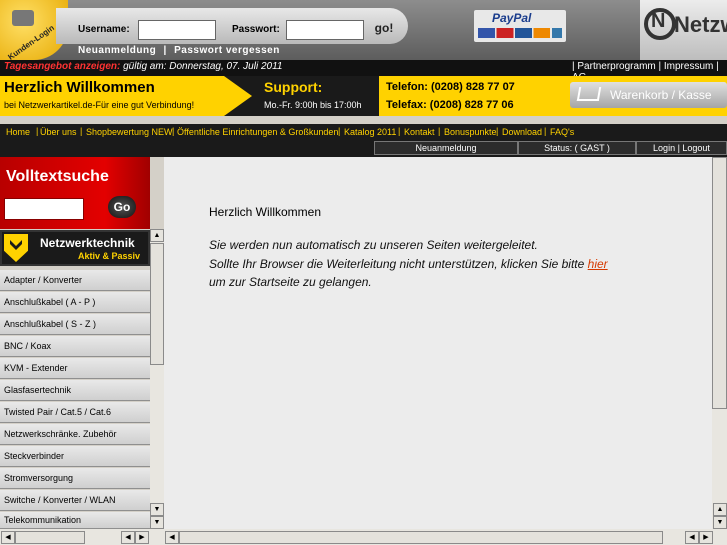 The image size is (727, 545). What do you see at coordinates (419, 132) in the screenshot?
I see `nav-contact: Kontakt` at bounding box center [419, 132].